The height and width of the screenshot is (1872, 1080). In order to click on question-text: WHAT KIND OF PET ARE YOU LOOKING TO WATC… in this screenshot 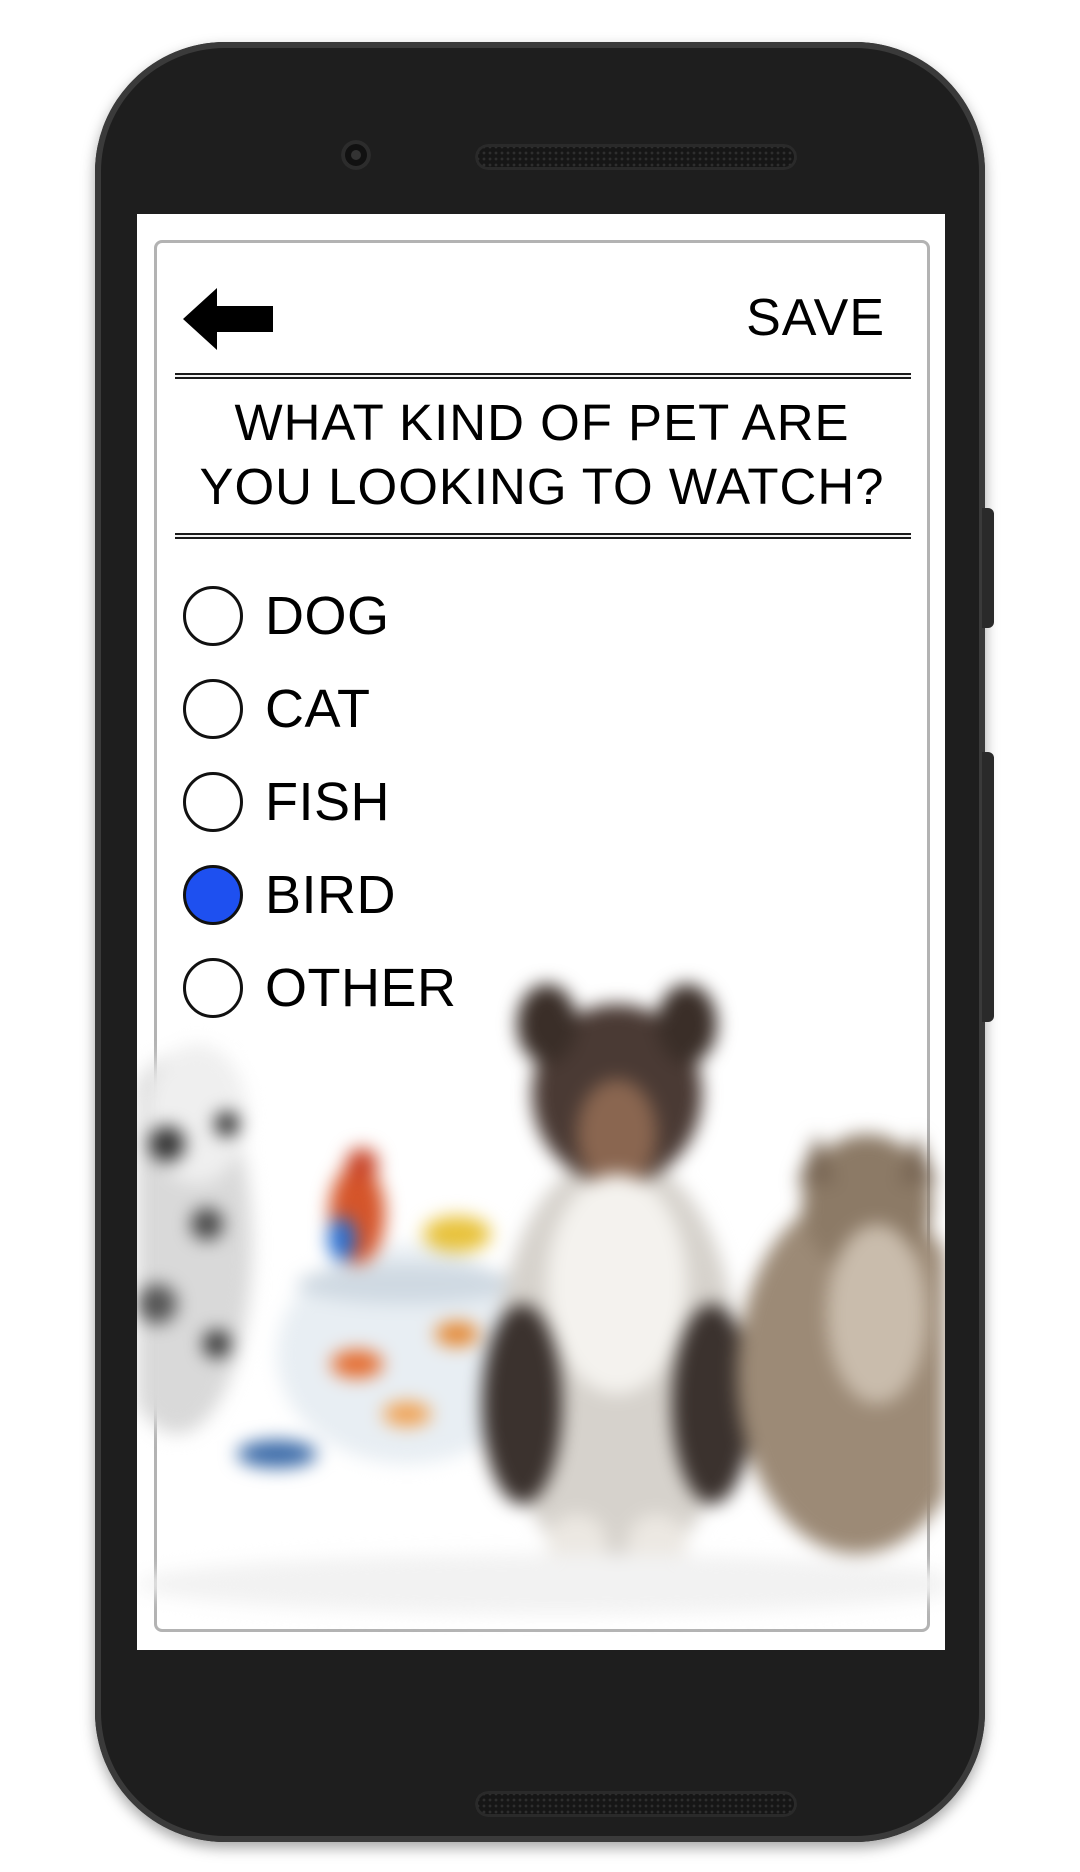, I will do `click(542, 455)`.